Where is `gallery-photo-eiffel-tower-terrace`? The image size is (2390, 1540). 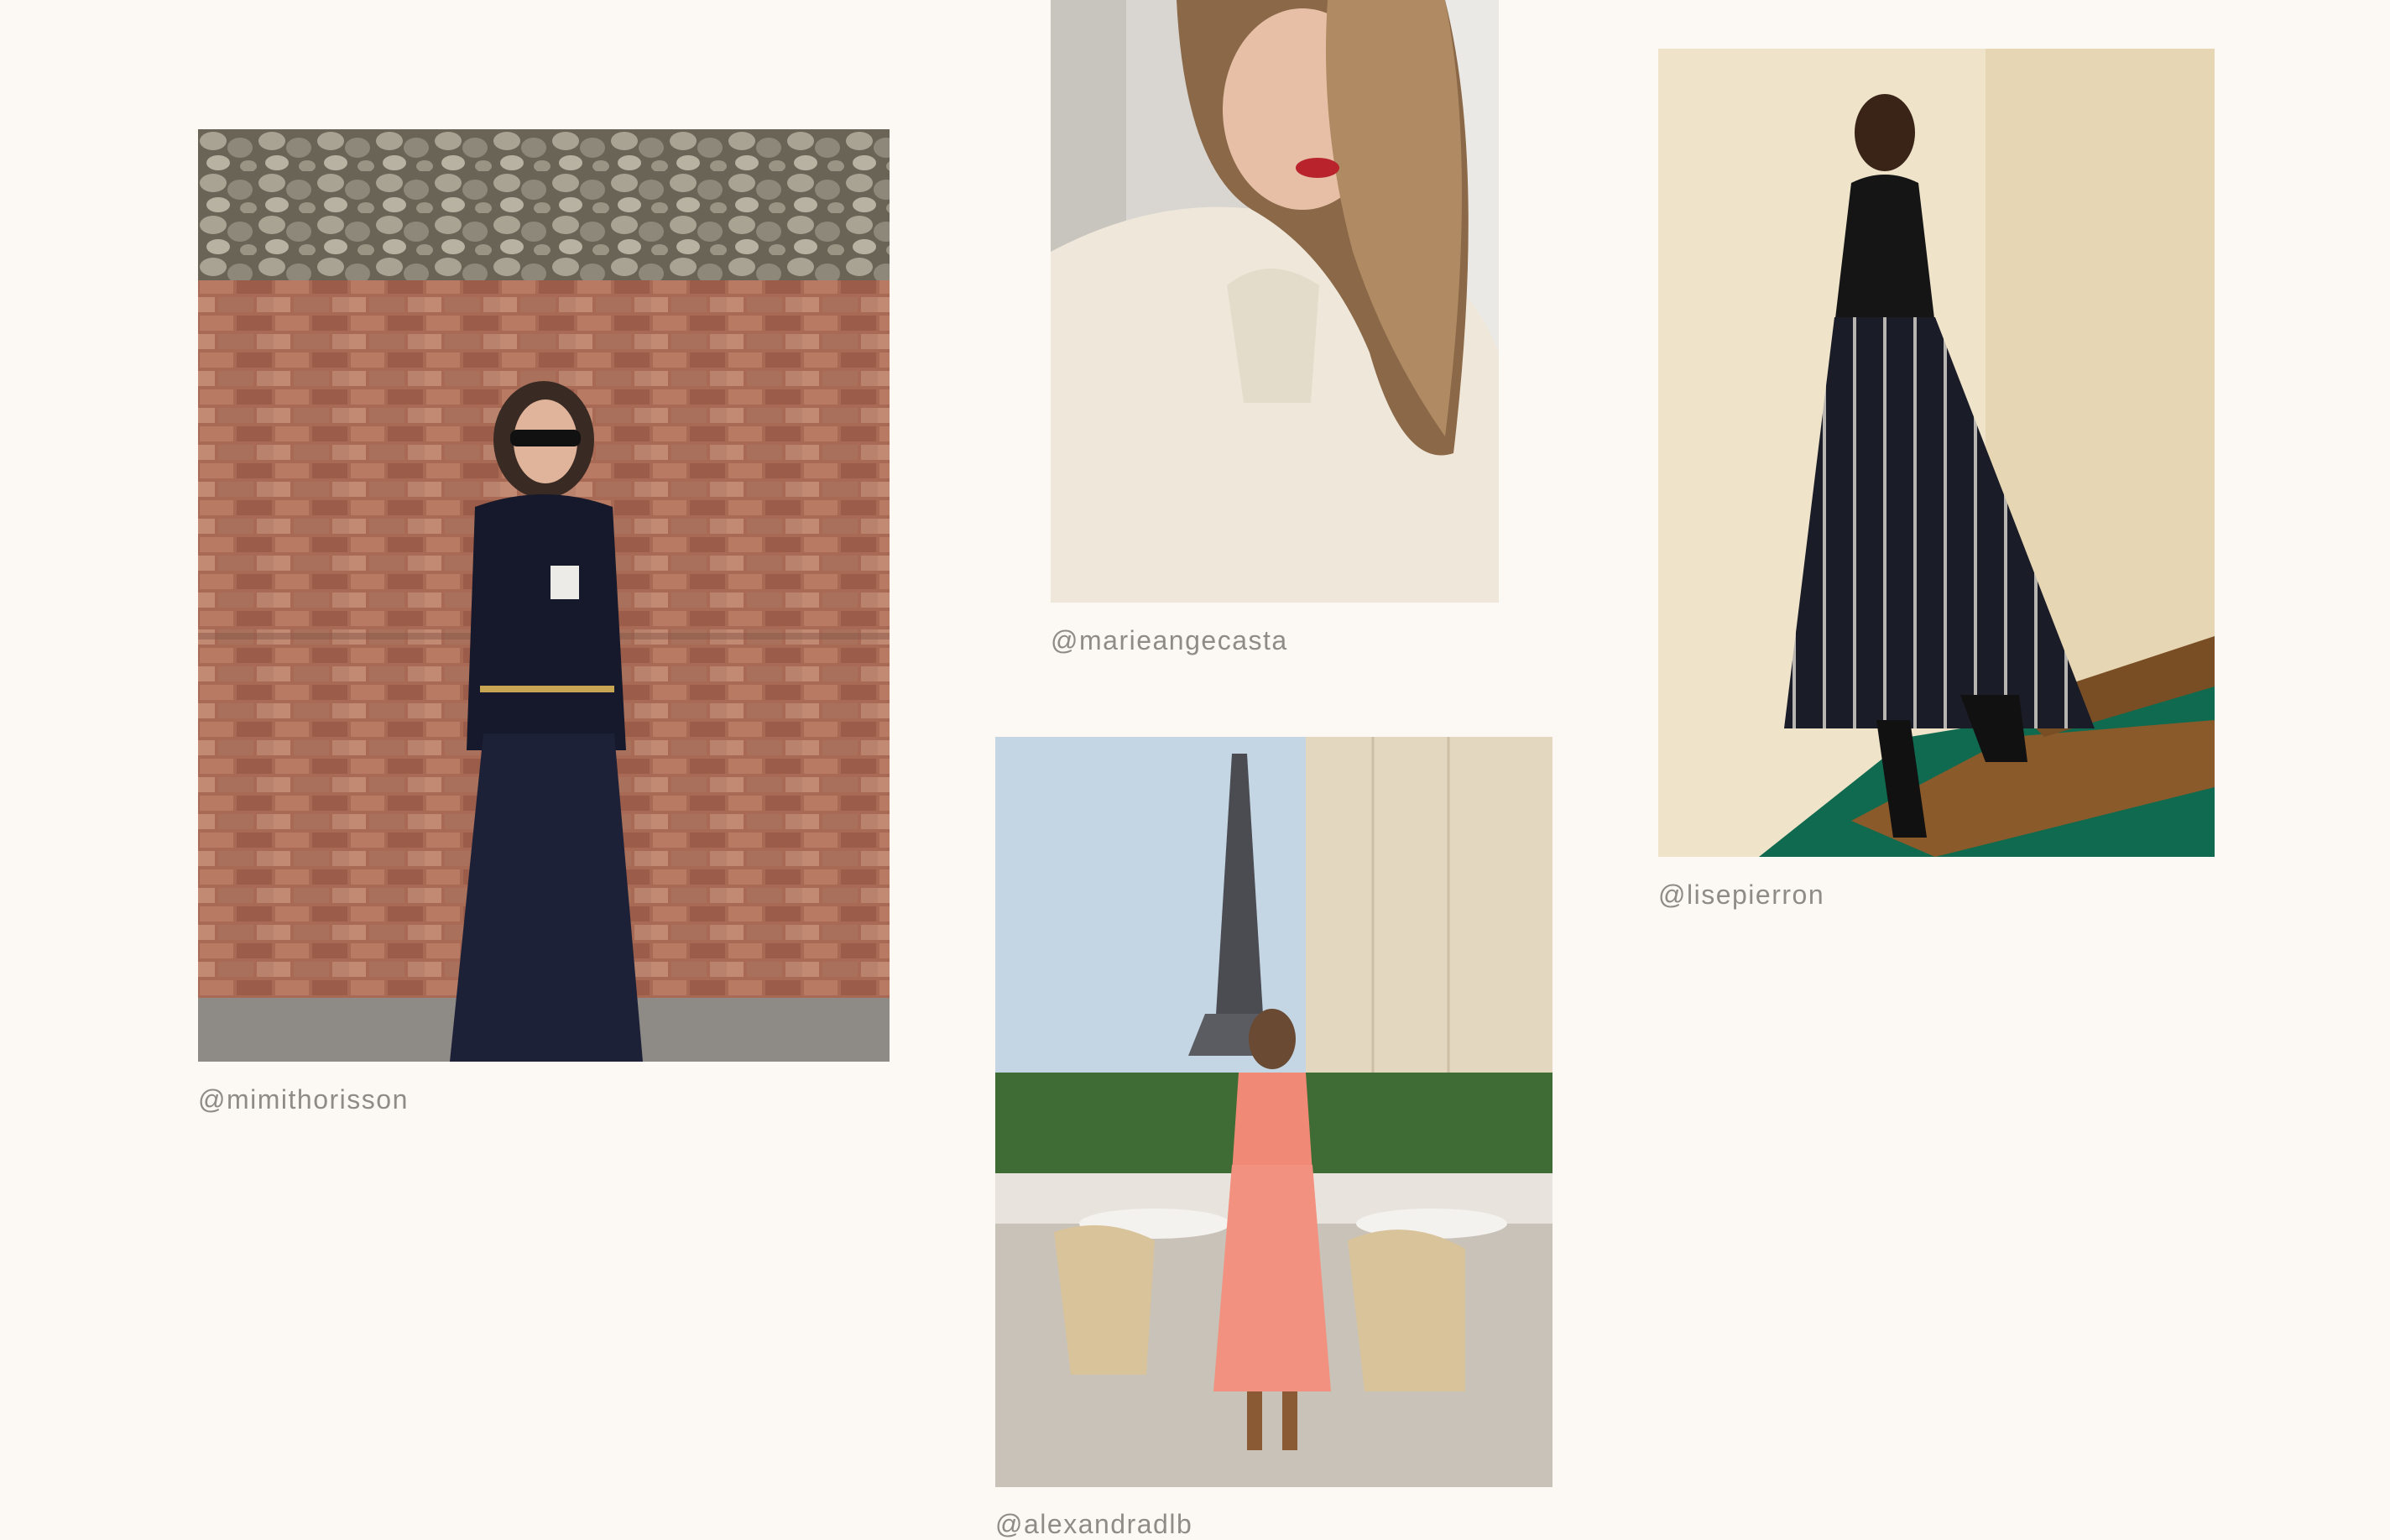 gallery-photo-eiffel-tower-terrace is located at coordinates (1273, 1112).